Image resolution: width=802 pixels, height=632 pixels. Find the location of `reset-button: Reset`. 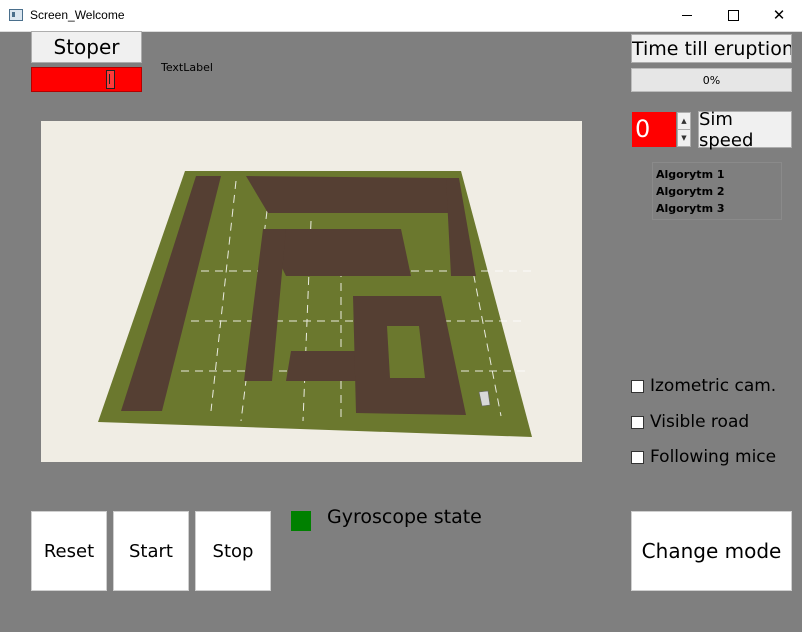

reset-button: Reset is located at coordinates (69, 551).